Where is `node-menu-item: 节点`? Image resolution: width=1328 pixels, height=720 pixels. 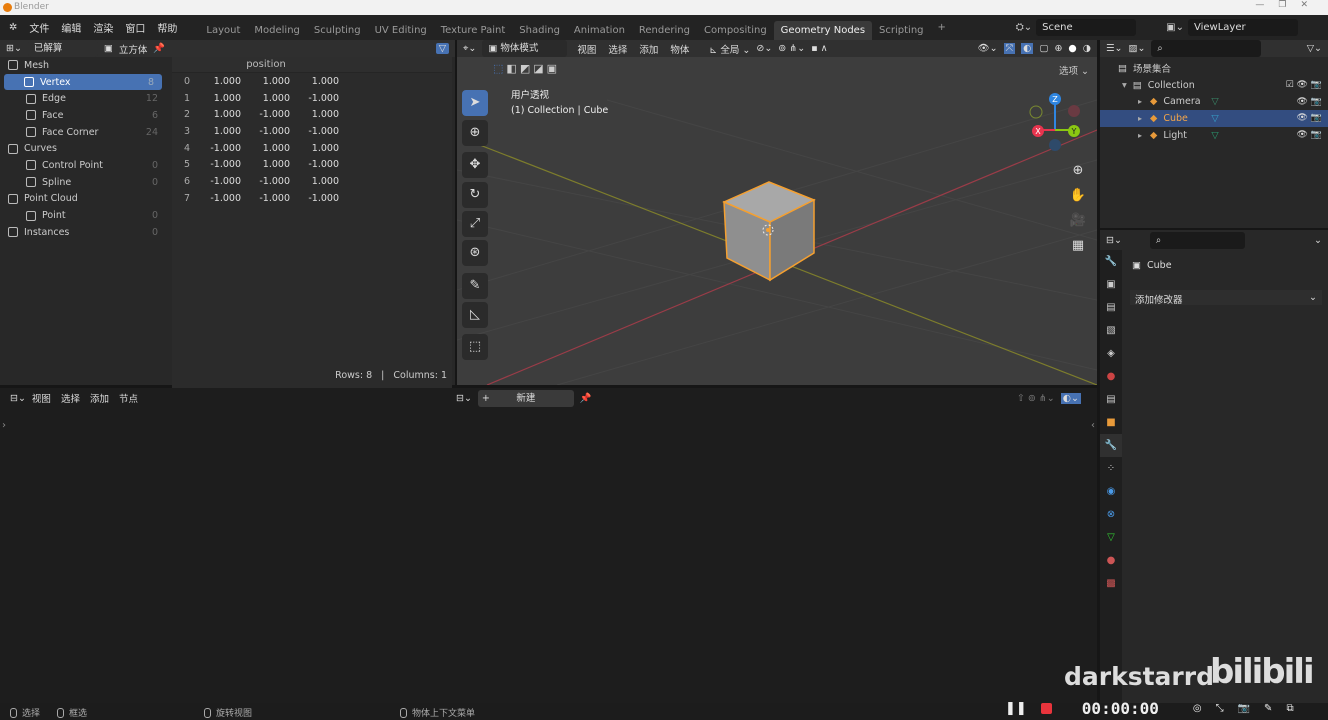
node-menu-item: 节点 is located at coordinates (128, 398).